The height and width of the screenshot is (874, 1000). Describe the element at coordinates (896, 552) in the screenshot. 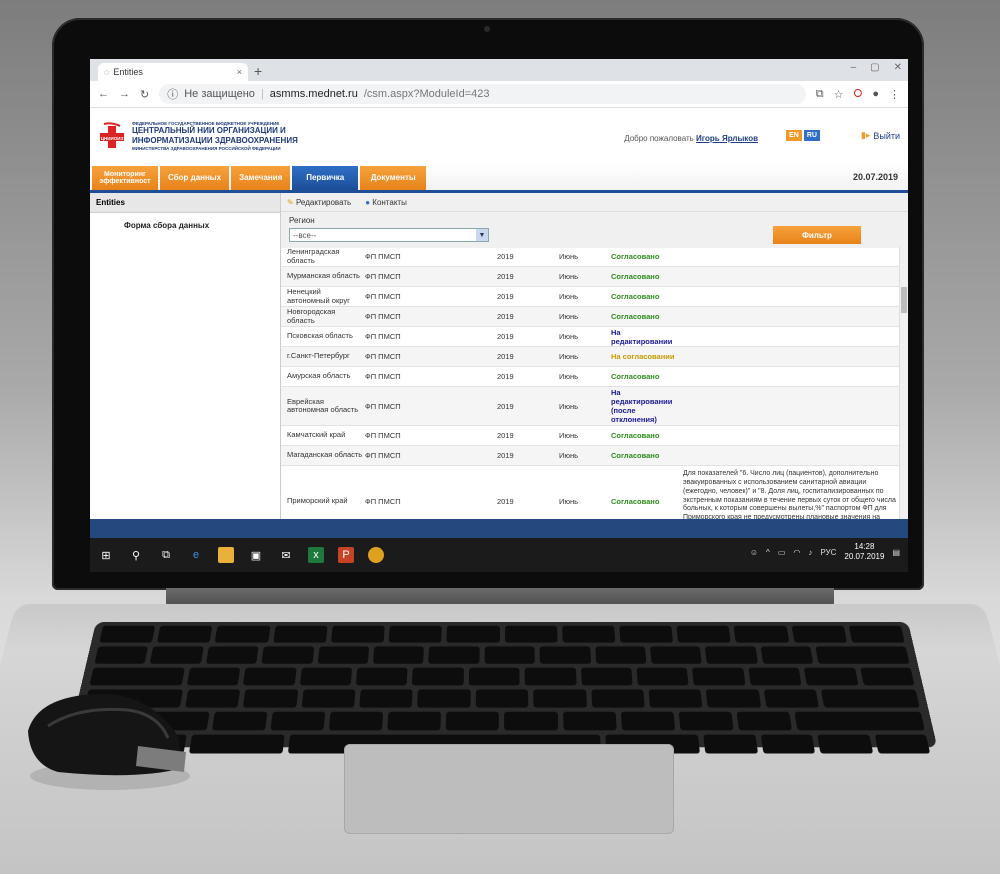

I see `notifications-icon: ▤` at that location.